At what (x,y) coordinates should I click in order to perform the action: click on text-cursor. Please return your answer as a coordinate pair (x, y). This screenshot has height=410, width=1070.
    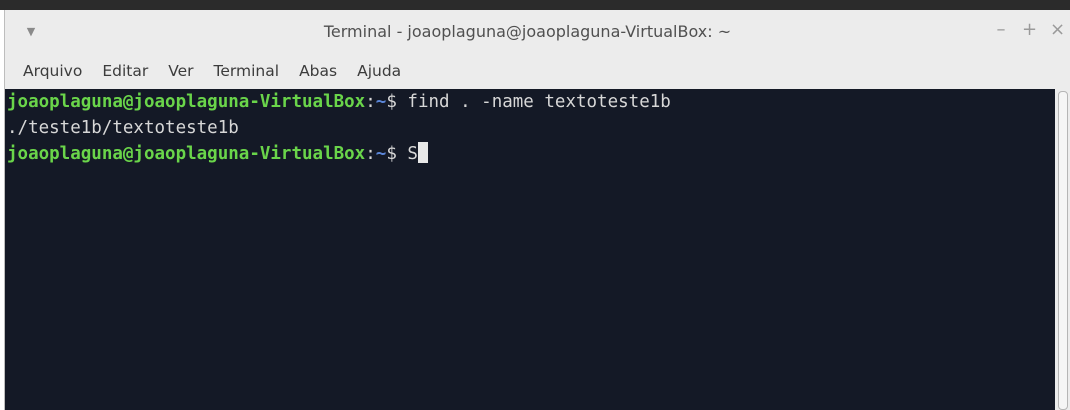
    Looking at the image, I should click on (422, 152).